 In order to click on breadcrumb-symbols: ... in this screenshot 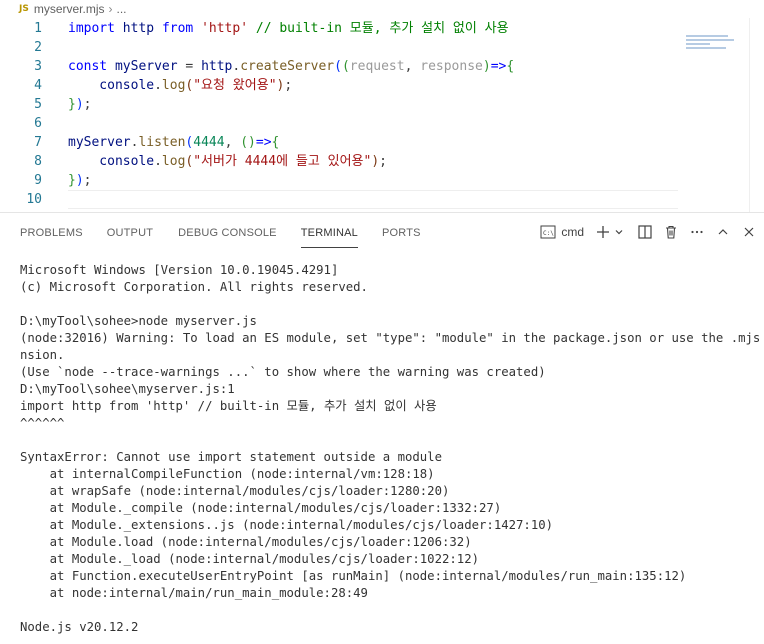, I will do `click(122, 9)`.